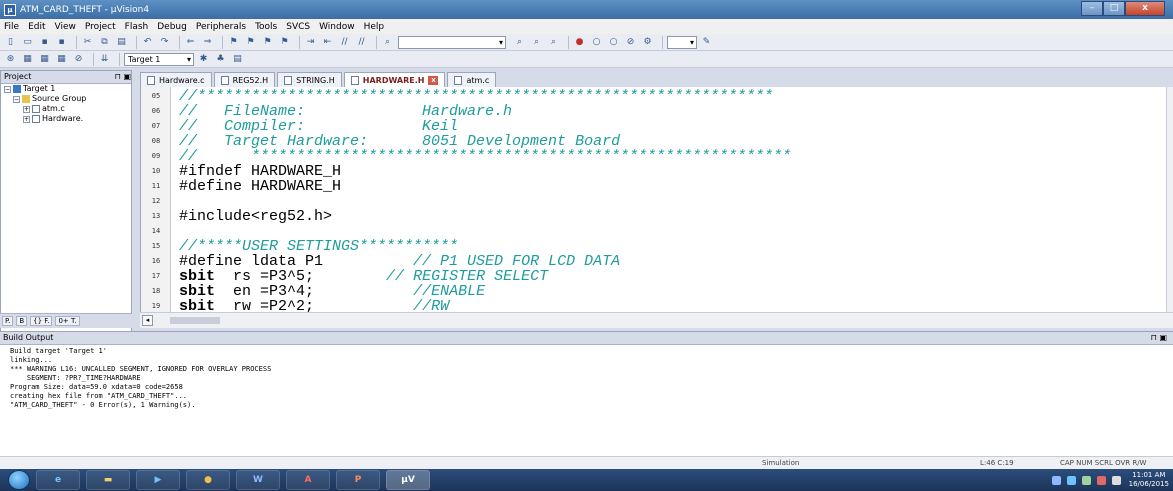 The width and height of the screenshot is (1173, 491). I want to click on tab-functions: {} F., so click(41, 321).